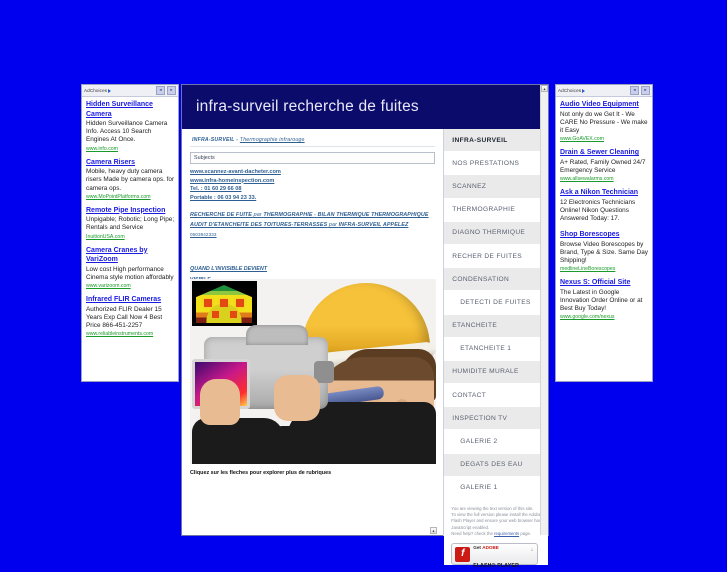 The image size is (727, 572). Describe the element at coordinates (272, 140) in the screenshot. I see `breadcrumb-current: Thermographie infrarouge` at that location.